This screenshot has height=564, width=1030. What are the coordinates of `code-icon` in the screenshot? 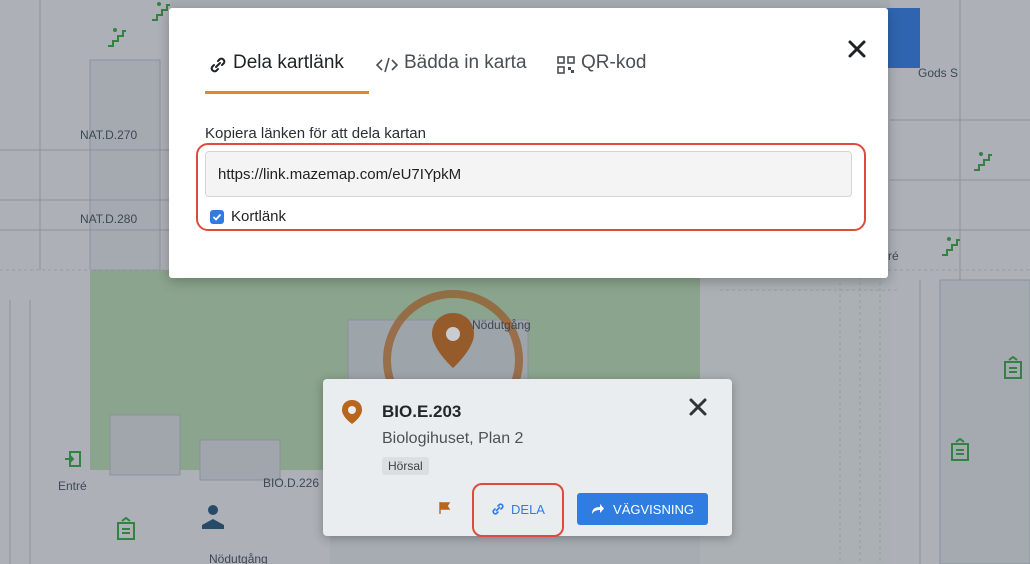 It's located at (387, 65).